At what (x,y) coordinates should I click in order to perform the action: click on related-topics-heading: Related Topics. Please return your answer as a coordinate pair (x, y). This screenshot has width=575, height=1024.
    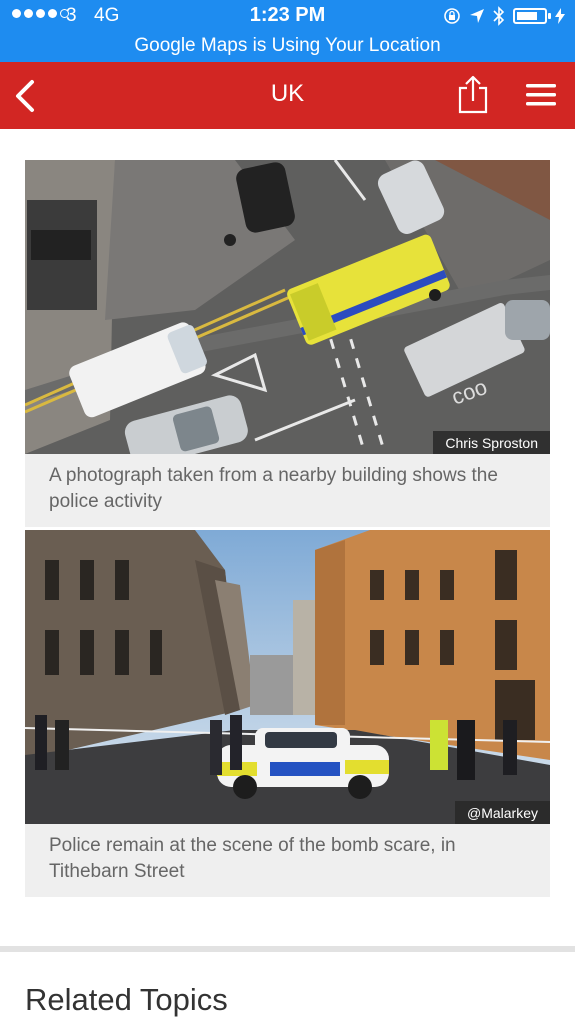
    Looking at the image, I should click on (126, 999).